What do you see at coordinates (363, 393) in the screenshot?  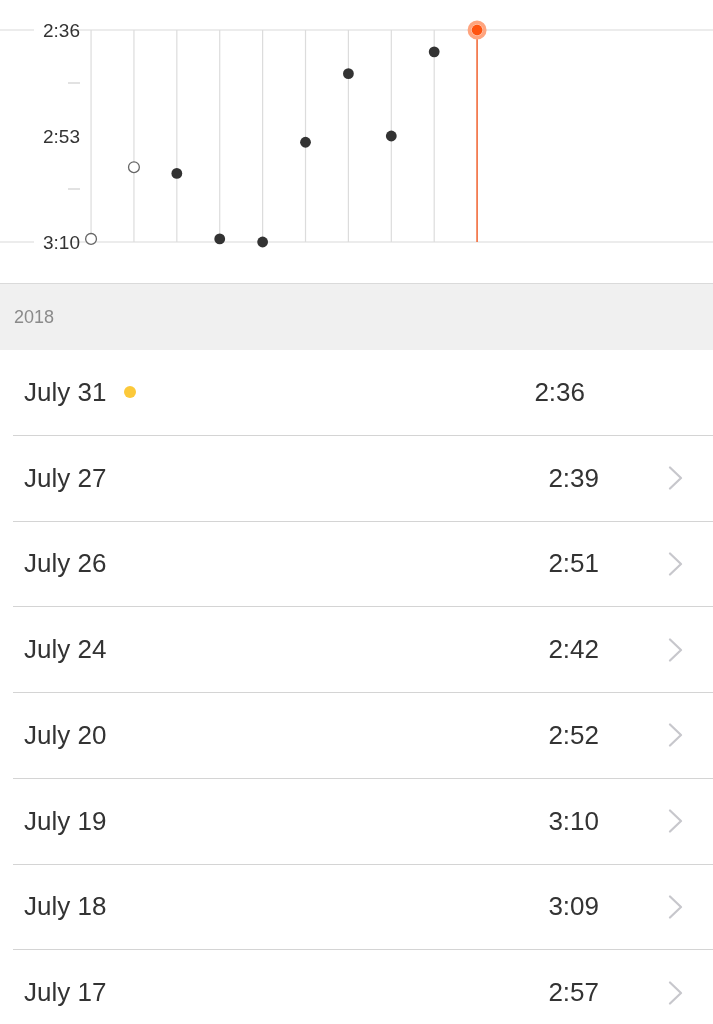 I see `list-item: July 31 2:36` at bounding box center [363, 393].